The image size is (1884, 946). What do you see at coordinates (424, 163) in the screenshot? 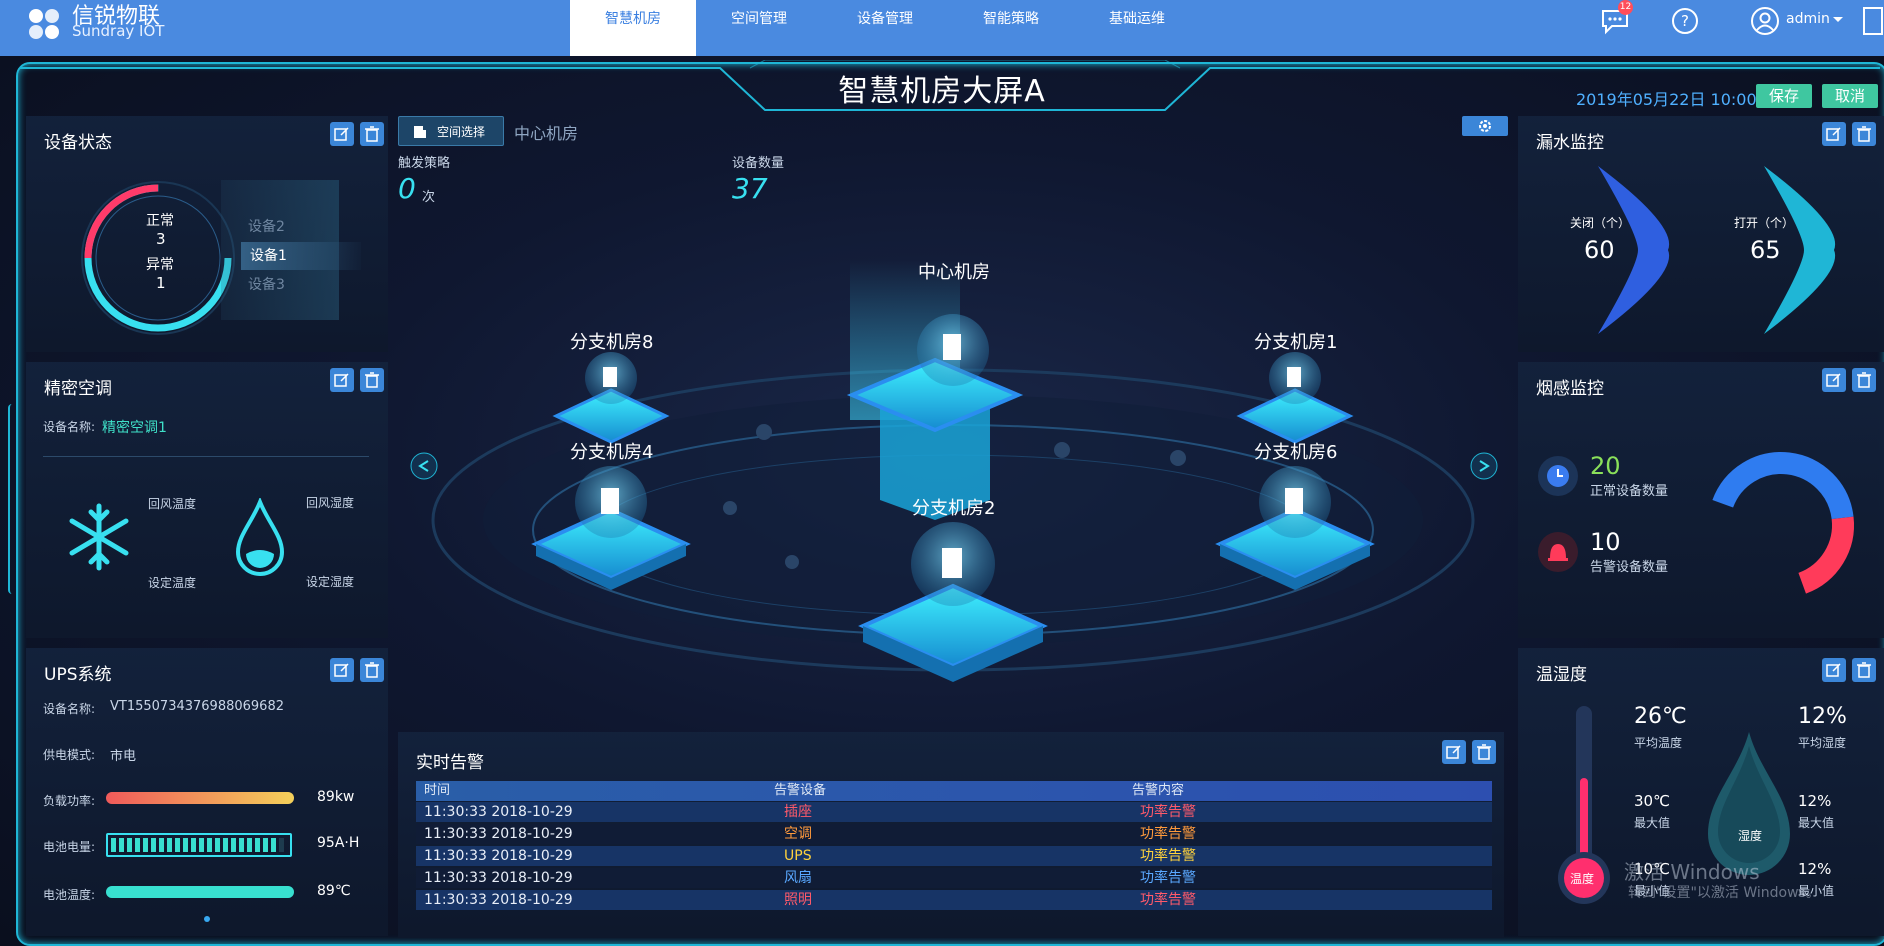
I see `trigger-label: 触发策略` at bounding box center [424, 163].